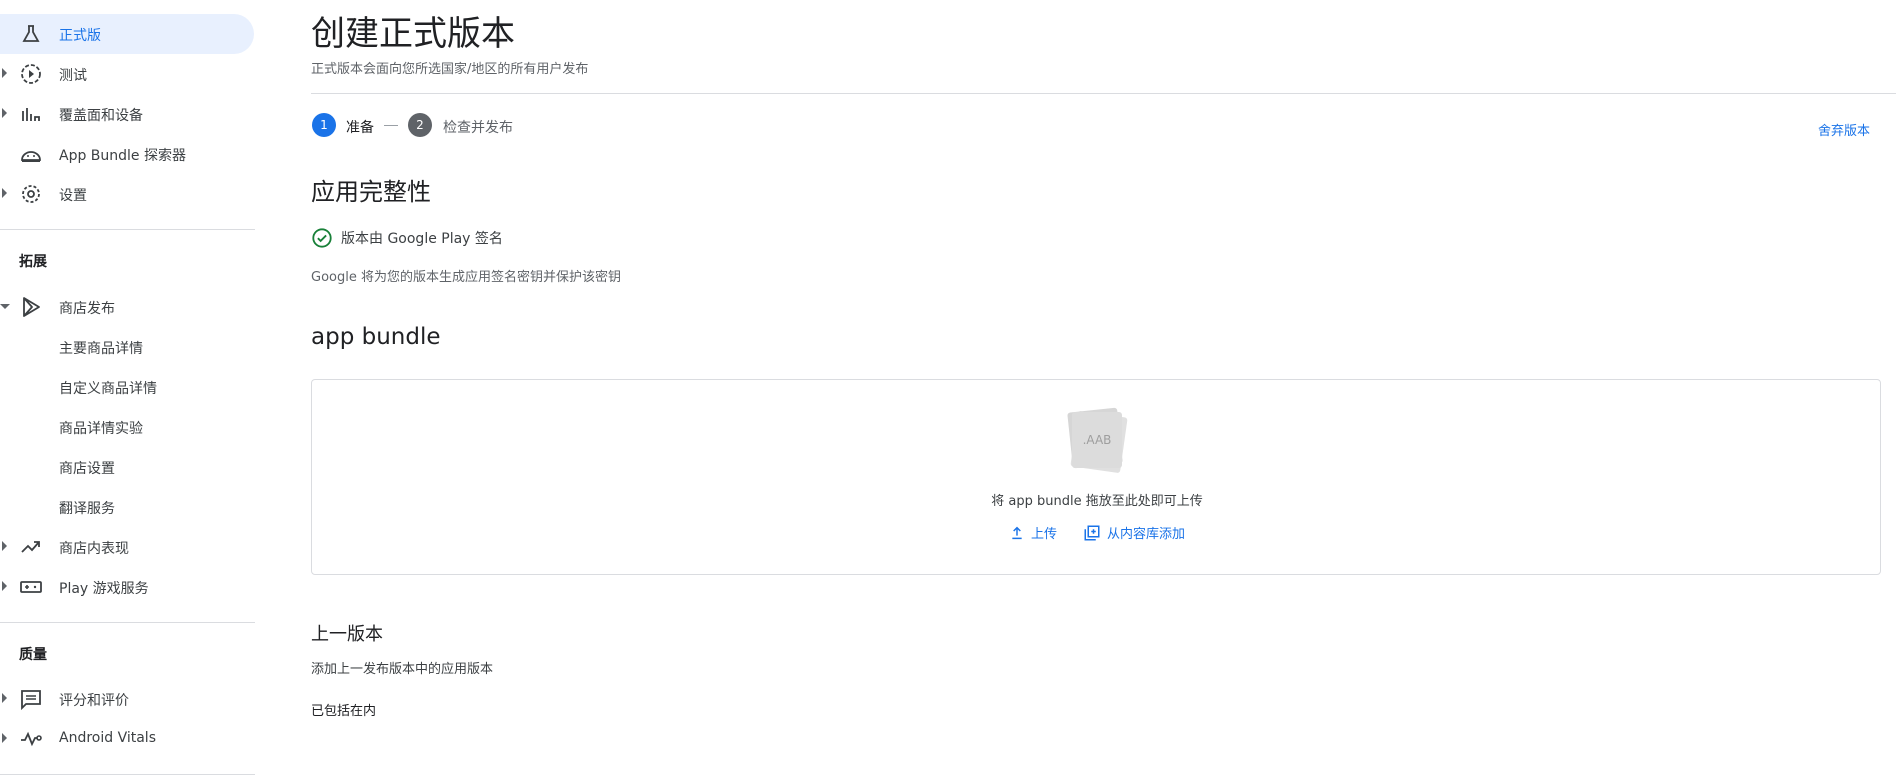  What do you see at coordinates (31, 74) in the screenshot?
I see `play-circle-icon` at bounding box center [31, 74].